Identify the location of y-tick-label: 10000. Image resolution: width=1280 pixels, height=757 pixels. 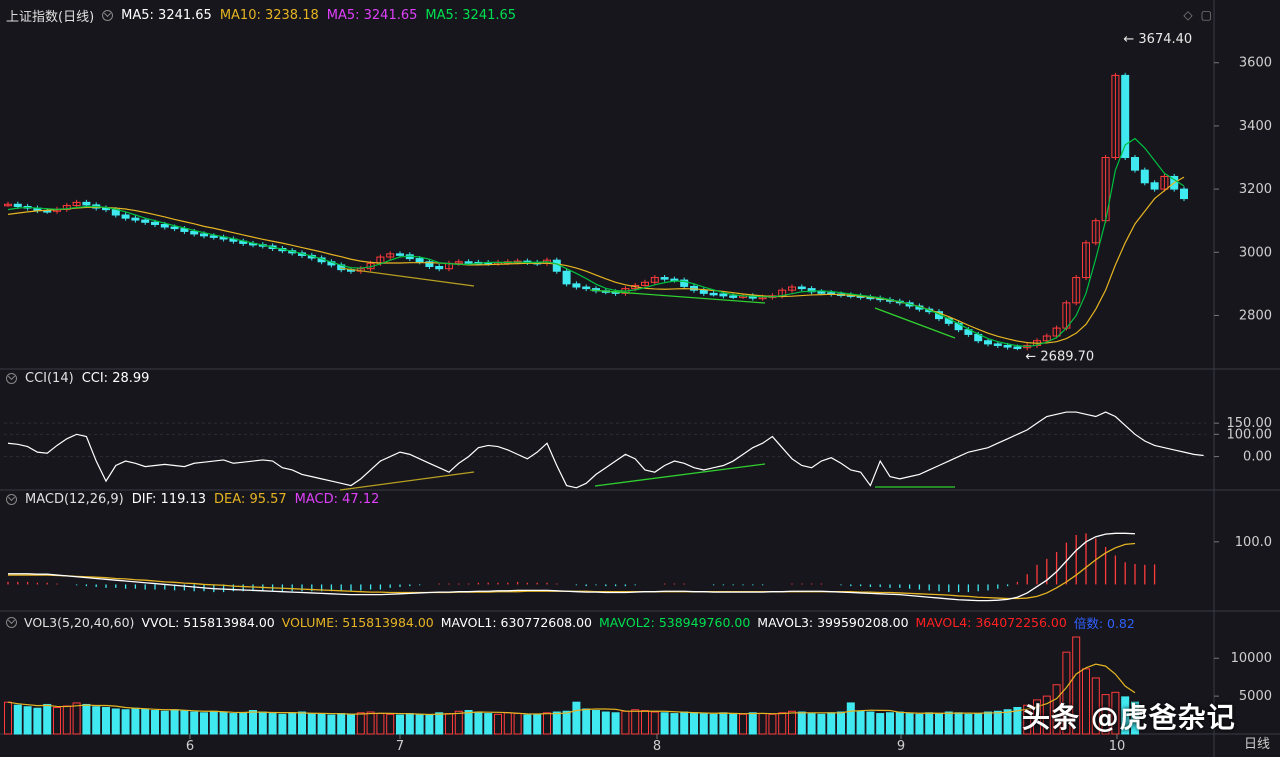
(1251, 658).